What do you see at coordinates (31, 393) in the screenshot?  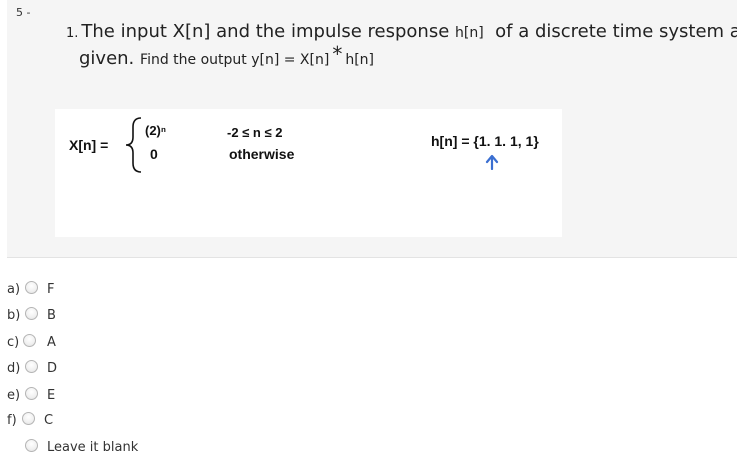 I see `option-e-radio` at bounding box center [31, 393].